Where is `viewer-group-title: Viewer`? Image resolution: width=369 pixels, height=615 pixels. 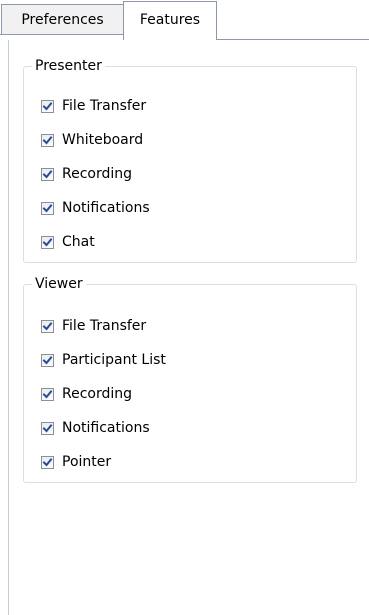
viewer-group-title: Viewer is located at coordinates (59, 284).